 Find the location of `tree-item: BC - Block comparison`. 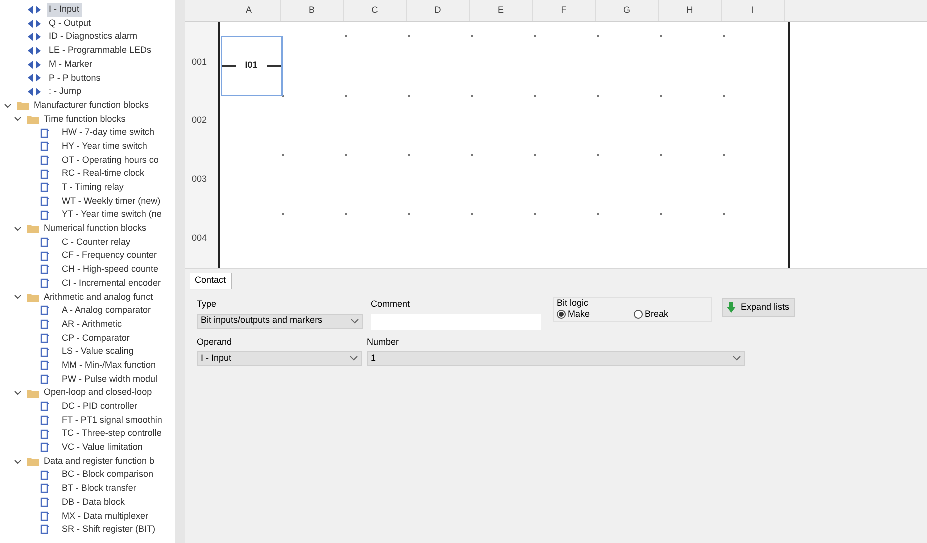

tree-item: BC - Block comparison is located at coordinates (108, 475).